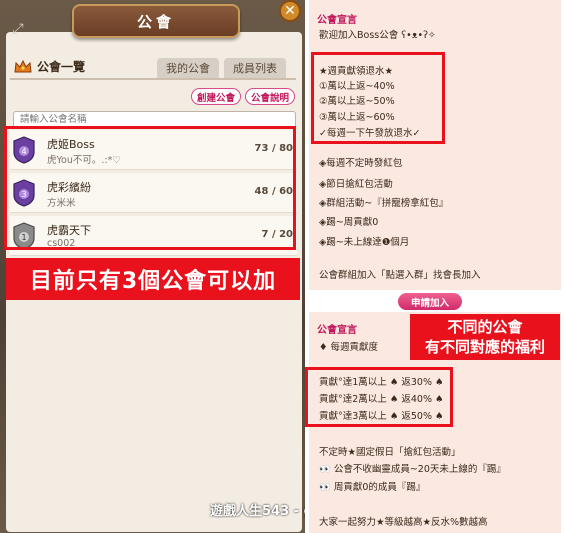  I want to click on guild-info-button: 公會說明, so click(270, 96).